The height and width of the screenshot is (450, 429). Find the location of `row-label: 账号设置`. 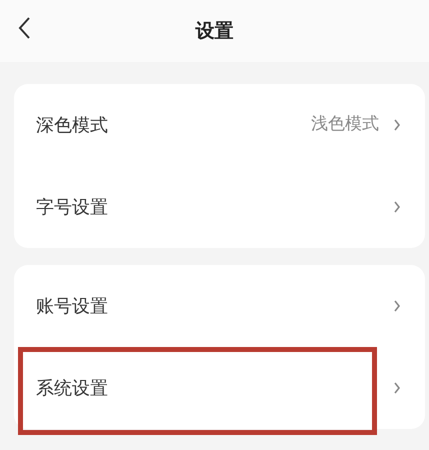

row-label: 账号设置 is located at coordinates (72, 306).